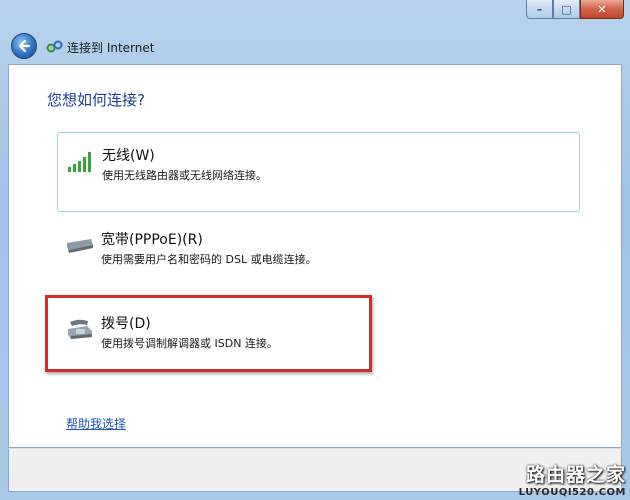 This screenshot has width=630, height=500. What do you see at coordinates (208, 333) in the screenshot?
I see `annotation-highlight-box` at bounding box center [208, 333].